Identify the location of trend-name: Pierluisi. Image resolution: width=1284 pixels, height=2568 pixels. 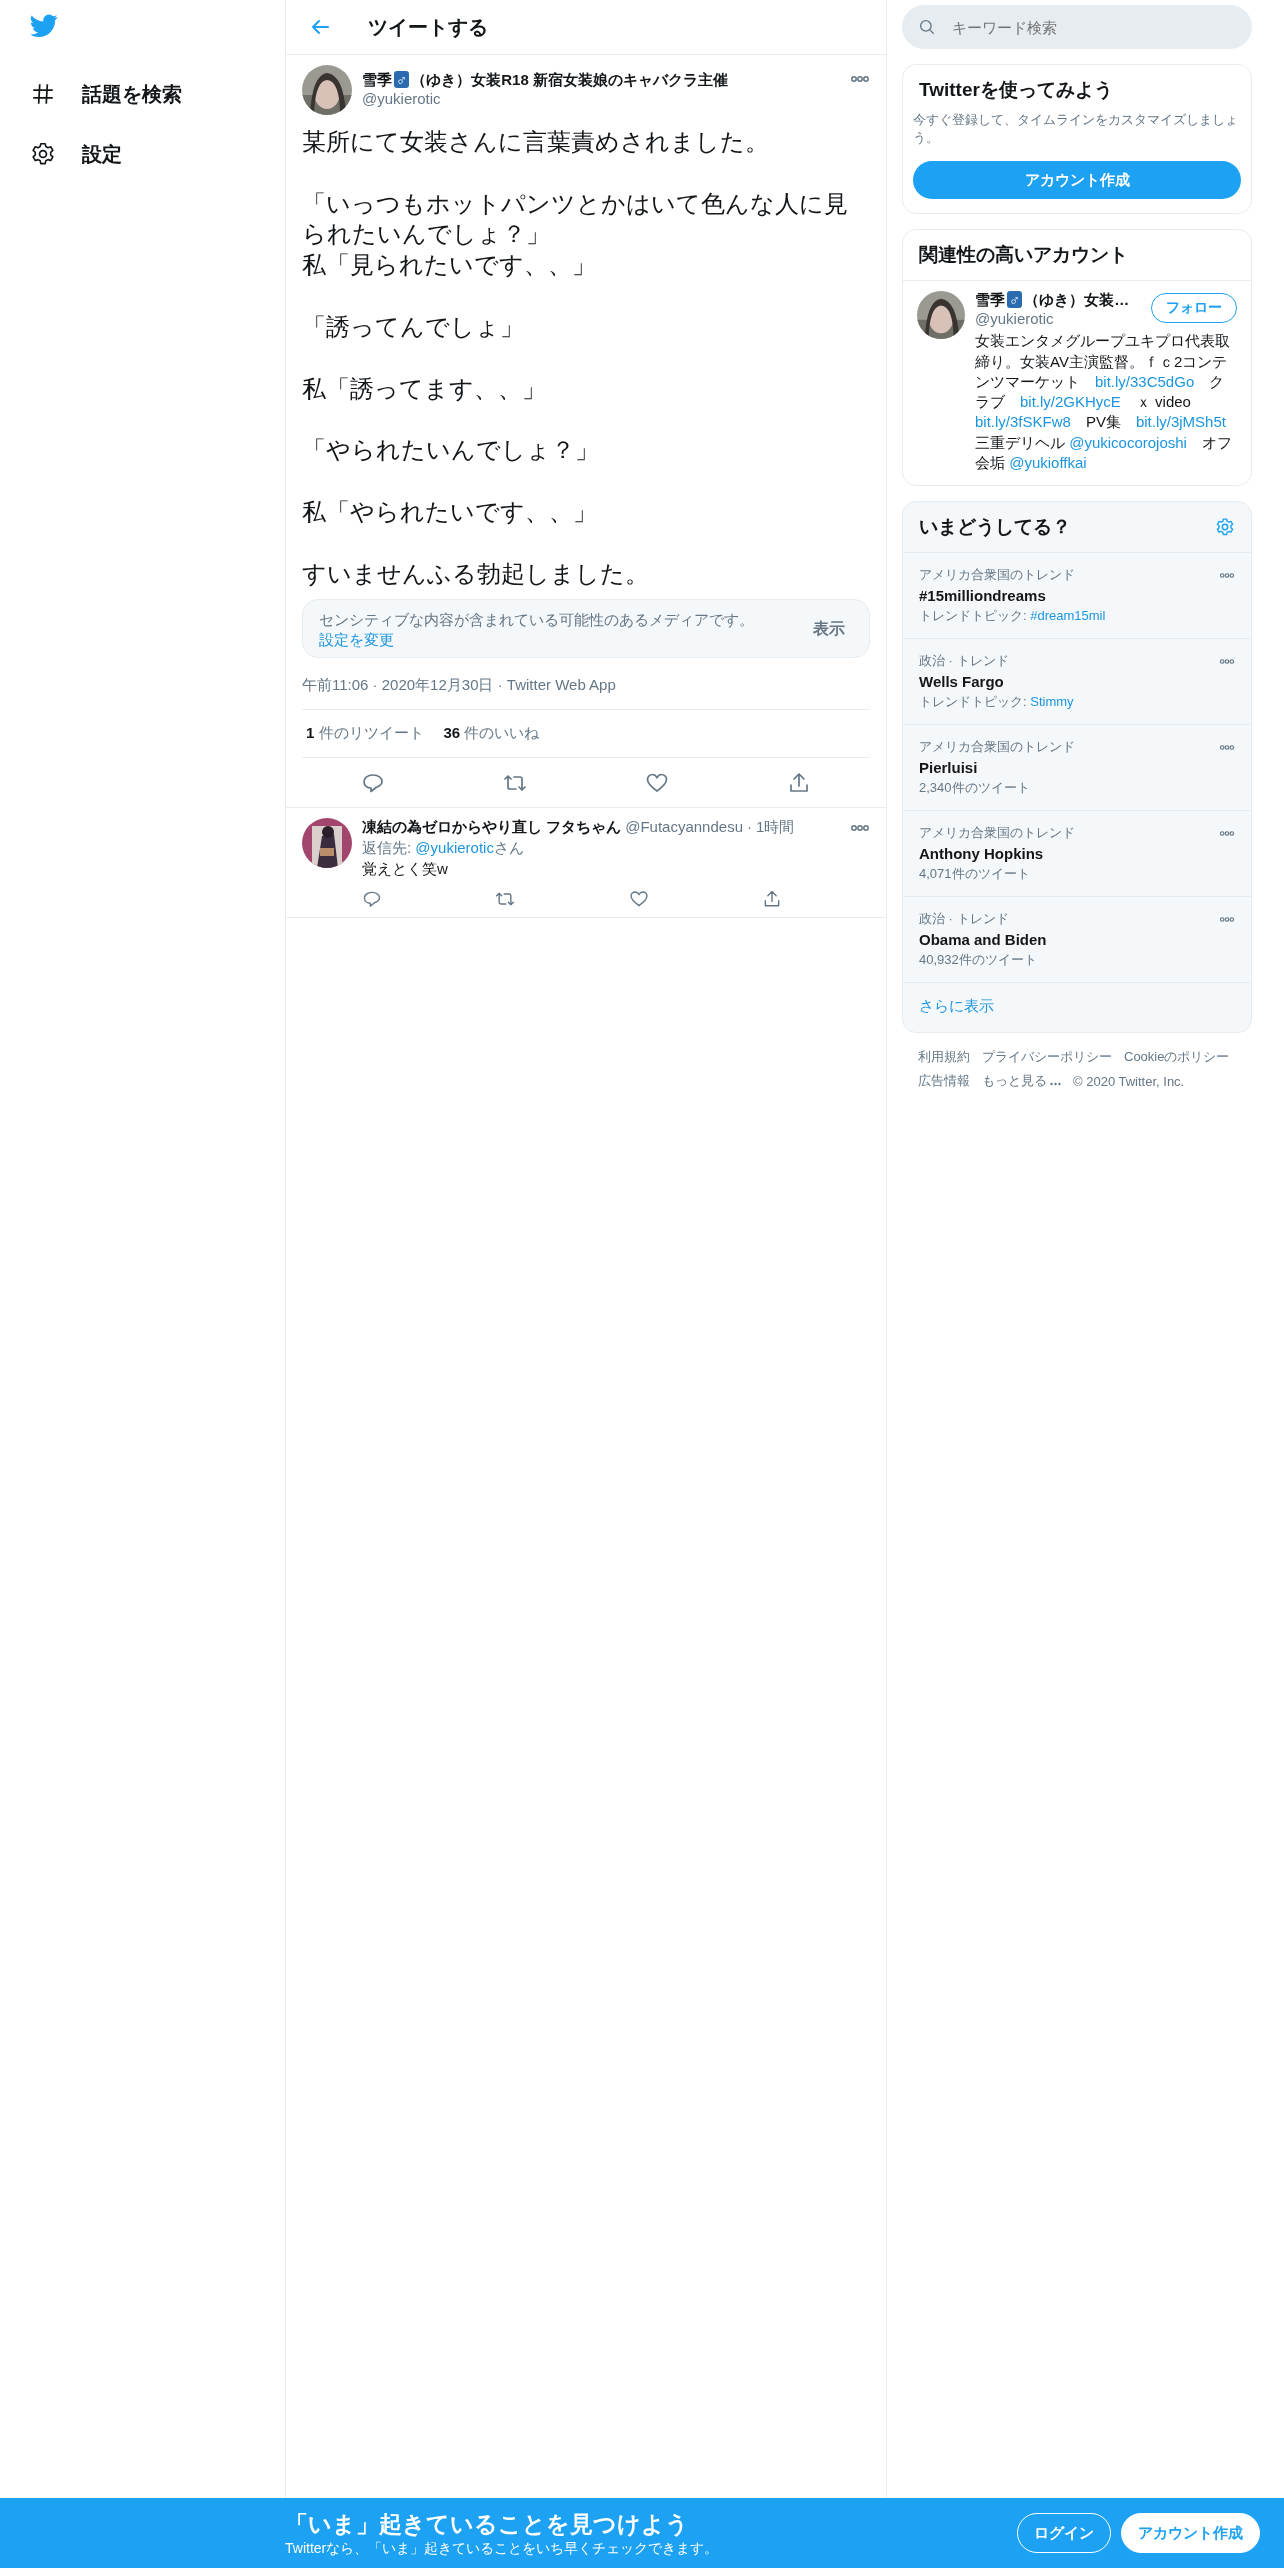
(949, 768).